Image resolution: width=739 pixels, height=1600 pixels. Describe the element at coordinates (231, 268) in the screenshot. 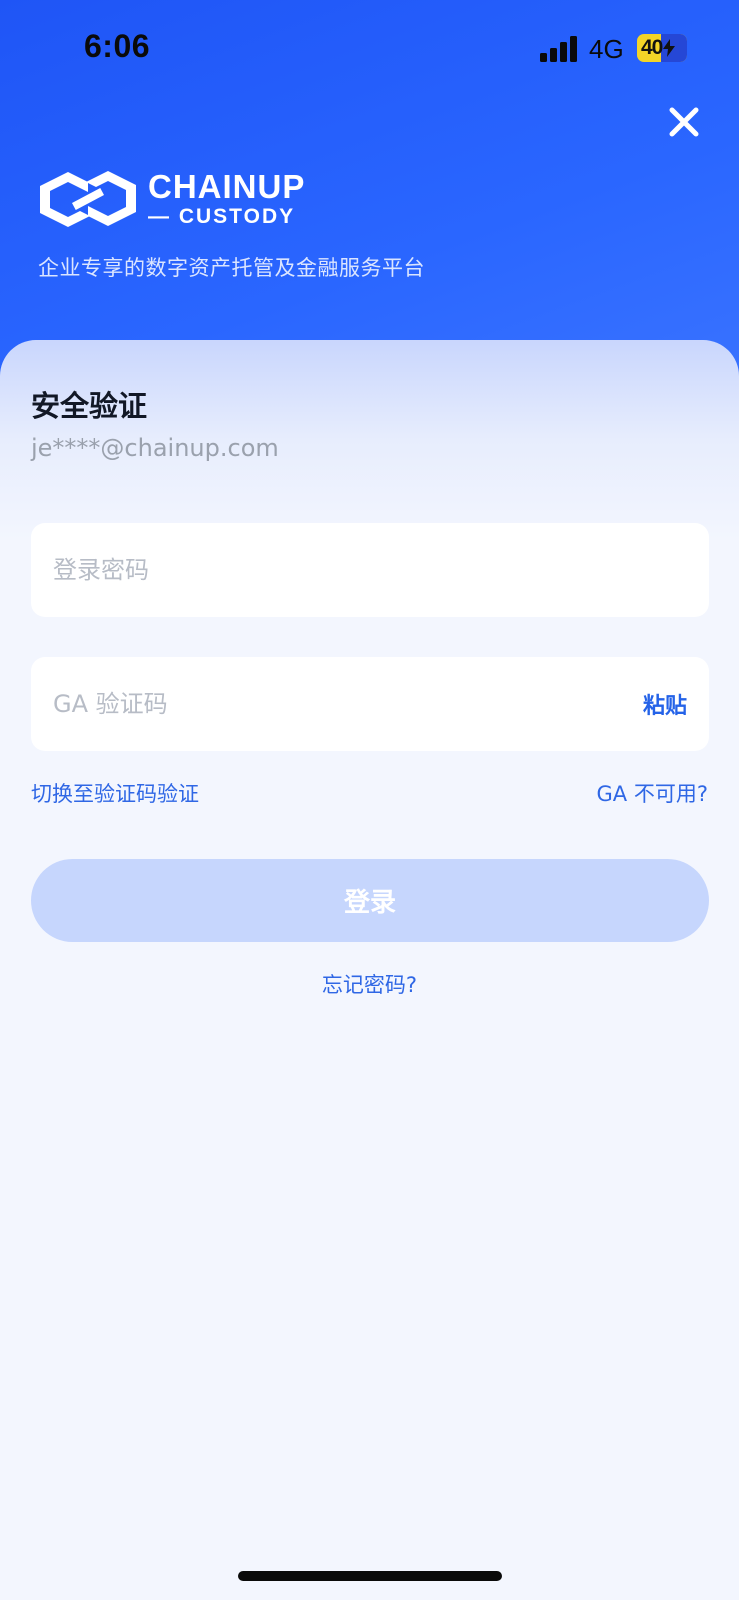

I see `tagline: 企业专享的数字资产托管及金融服务平台` at that location.